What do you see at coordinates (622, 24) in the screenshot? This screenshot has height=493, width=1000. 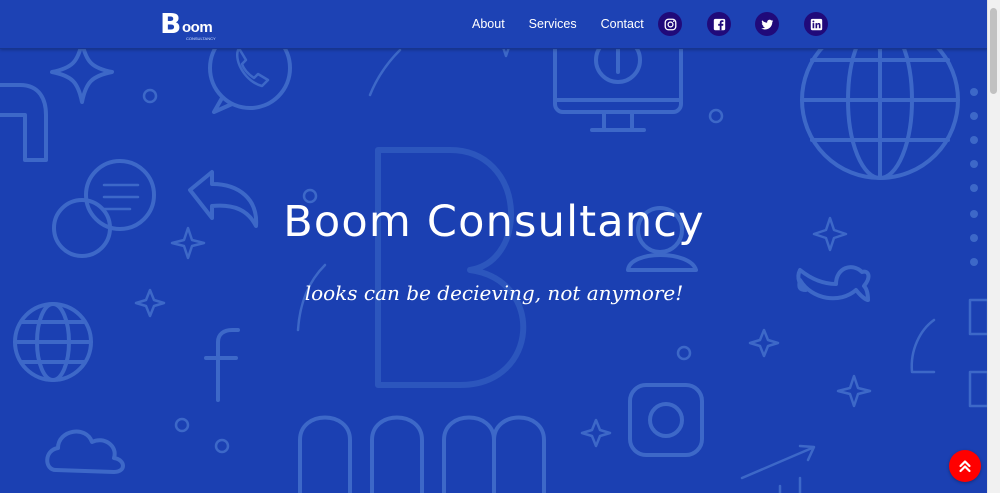 I see `nav-link-contact: Contact` at bounding box center [622, 24].